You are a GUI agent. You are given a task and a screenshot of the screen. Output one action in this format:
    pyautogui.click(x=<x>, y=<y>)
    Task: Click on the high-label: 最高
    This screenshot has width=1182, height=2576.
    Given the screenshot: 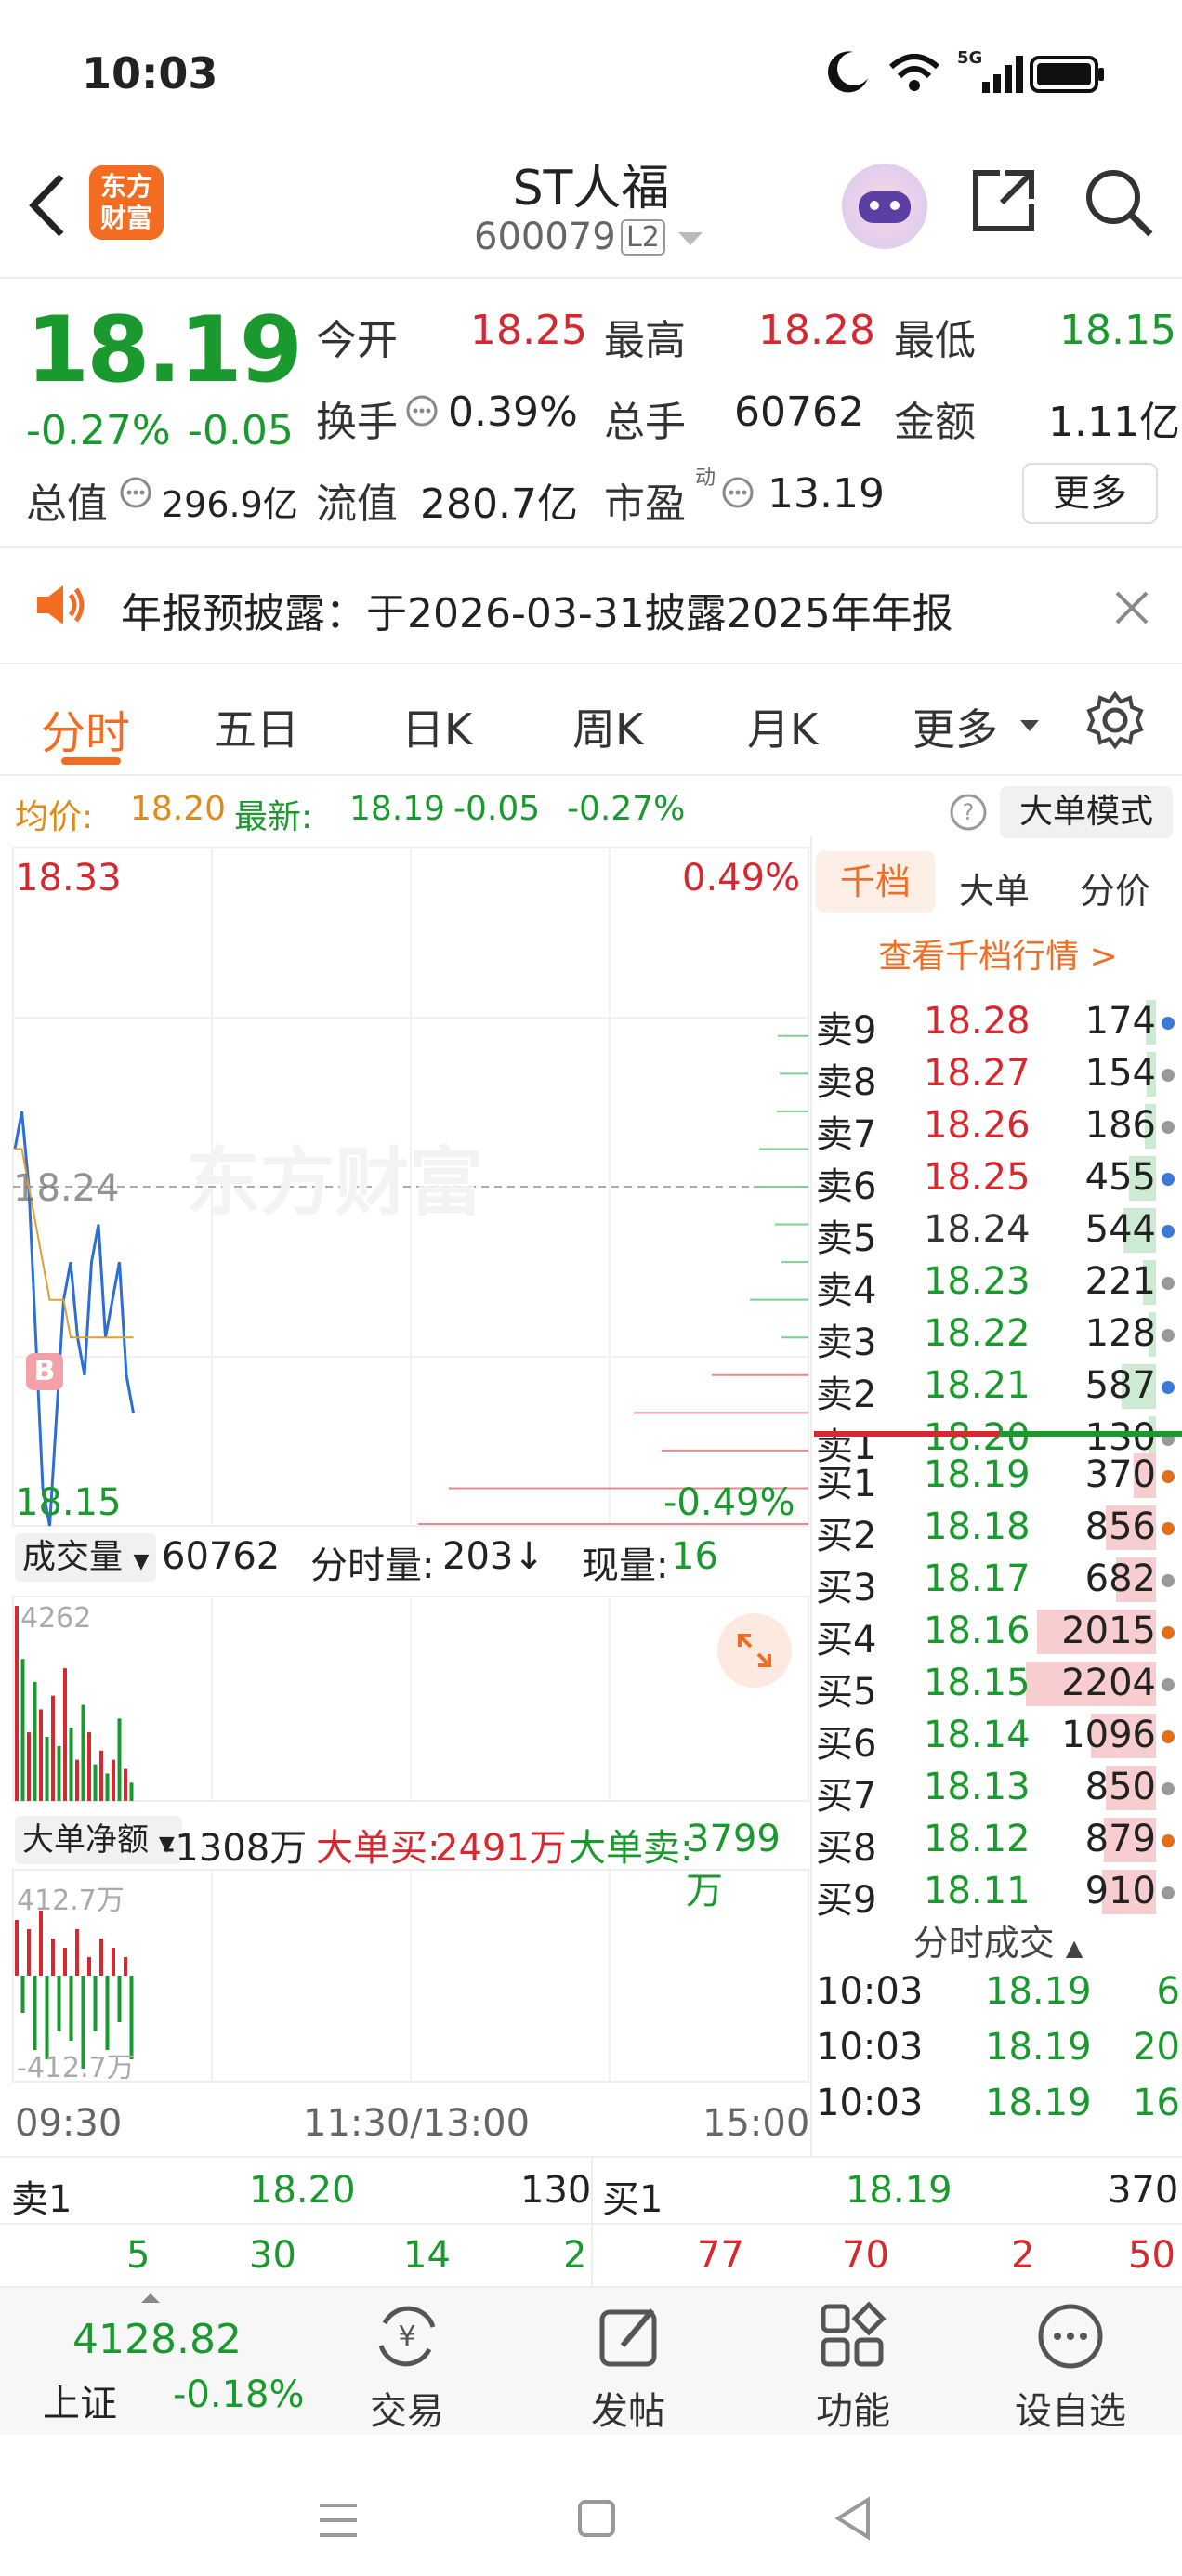 What is the action you would take?
    pyautogui.click(x=645, y=340)
    